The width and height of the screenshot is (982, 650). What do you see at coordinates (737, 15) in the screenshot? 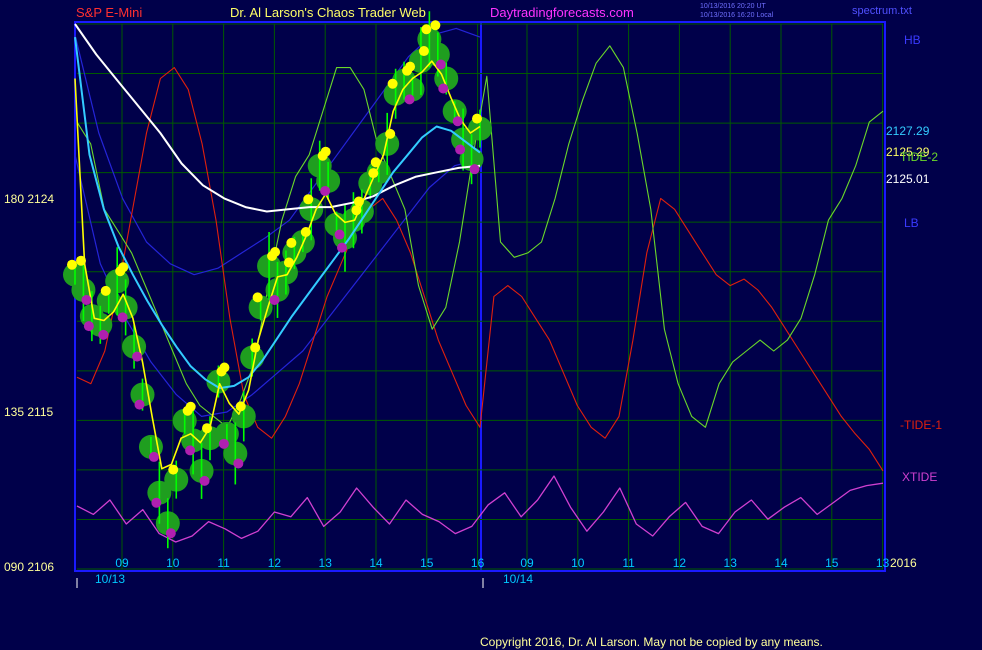
I see `timestamp-local: 10/13/2016 16:20 Local` at bounding box center [737, 15].